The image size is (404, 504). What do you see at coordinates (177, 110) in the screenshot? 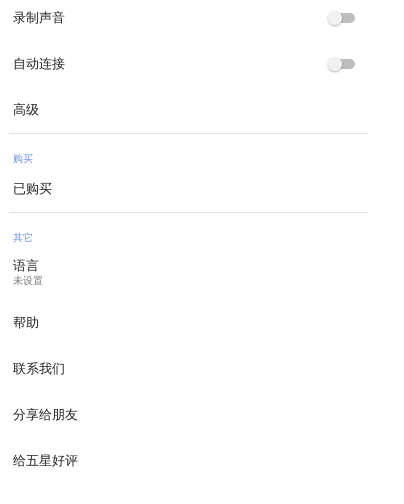
I see `setting-row: 高级` at bounding box center [177, 110].